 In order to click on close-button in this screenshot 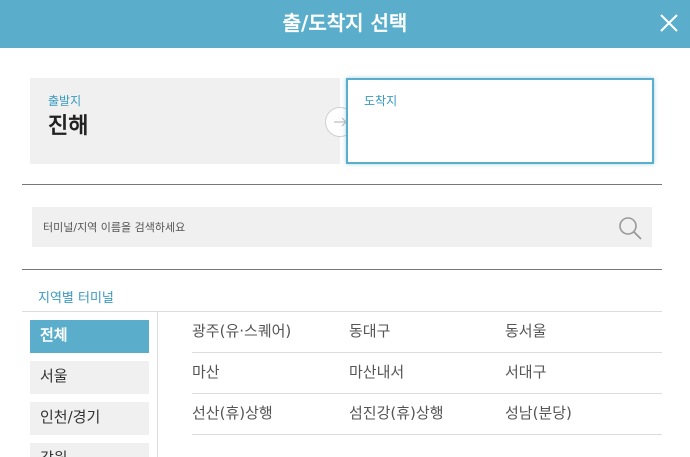, I will do `click(669, 23)`.